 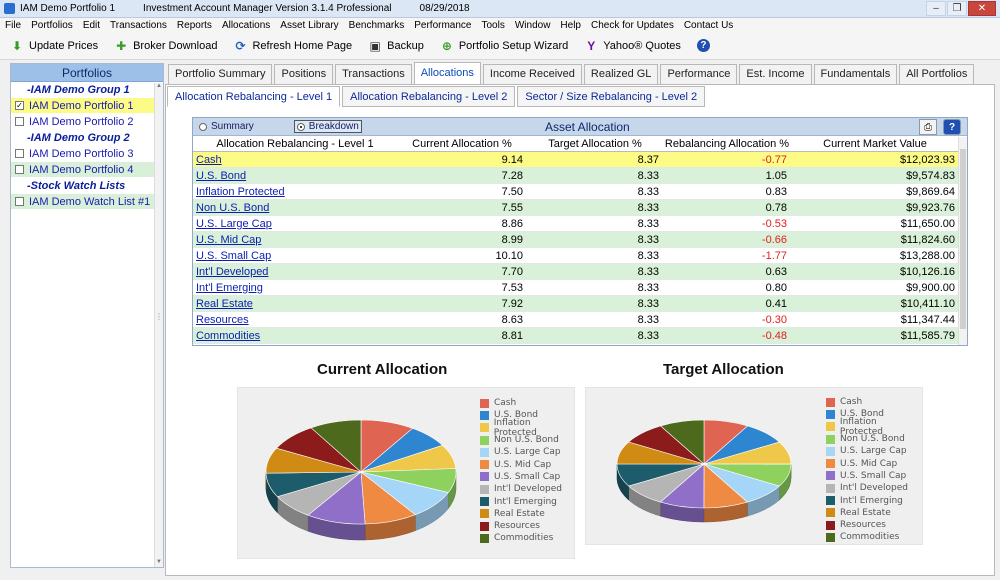 What do you see at coordinates (595, 144) in the screenshot?
I see `col-target-allocation: Target Allocation %` at bounding box center [595, 144].